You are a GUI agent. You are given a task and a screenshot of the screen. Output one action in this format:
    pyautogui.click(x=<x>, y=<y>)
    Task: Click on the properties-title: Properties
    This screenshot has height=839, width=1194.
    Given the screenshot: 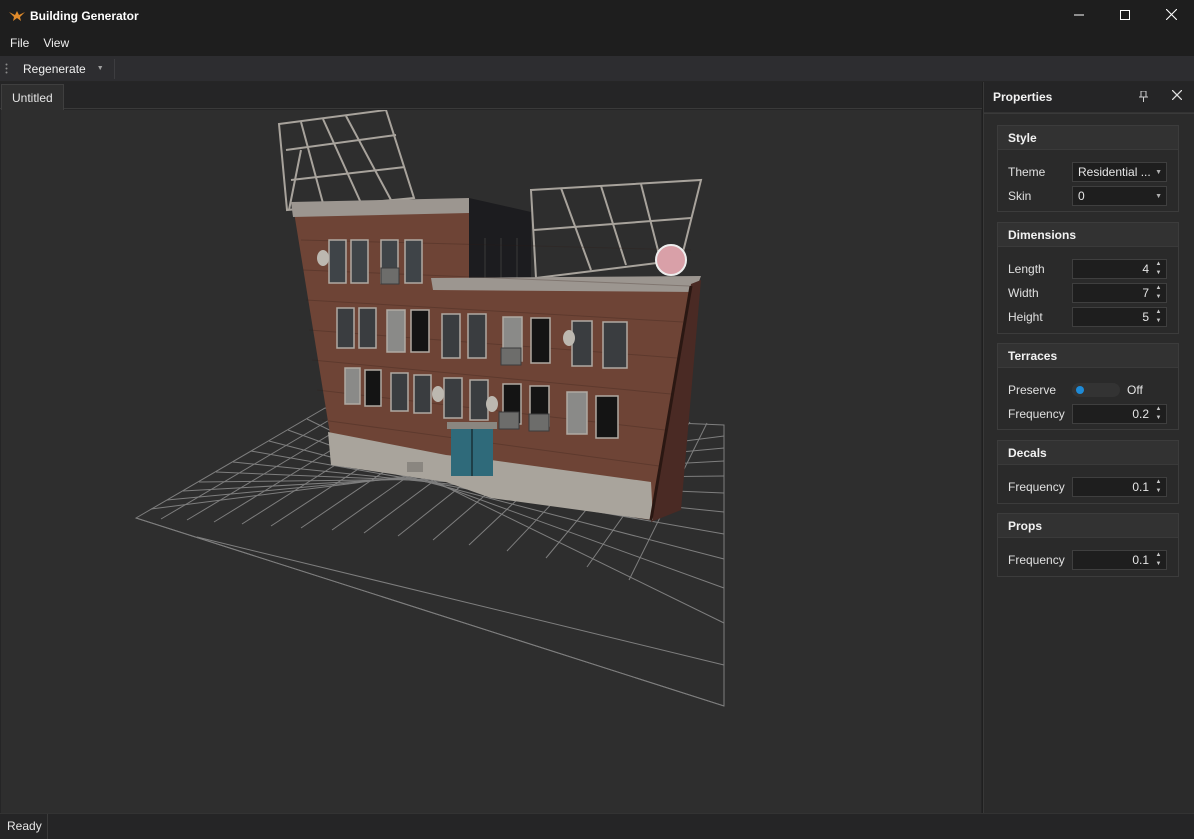 What is the action you would take?
    pyautogui.click(x=1023, y=97)
    